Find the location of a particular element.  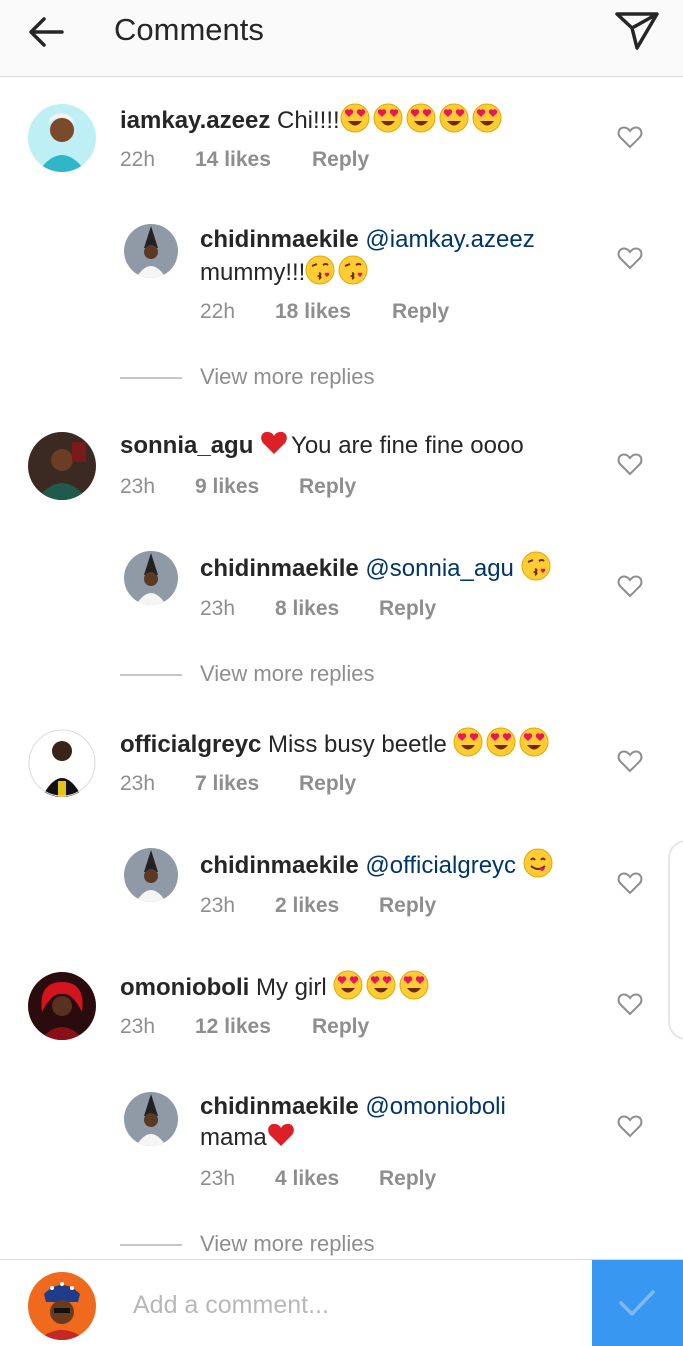

reply-meta: 22h 18 likes Reply is located at coordinates (400, 313).